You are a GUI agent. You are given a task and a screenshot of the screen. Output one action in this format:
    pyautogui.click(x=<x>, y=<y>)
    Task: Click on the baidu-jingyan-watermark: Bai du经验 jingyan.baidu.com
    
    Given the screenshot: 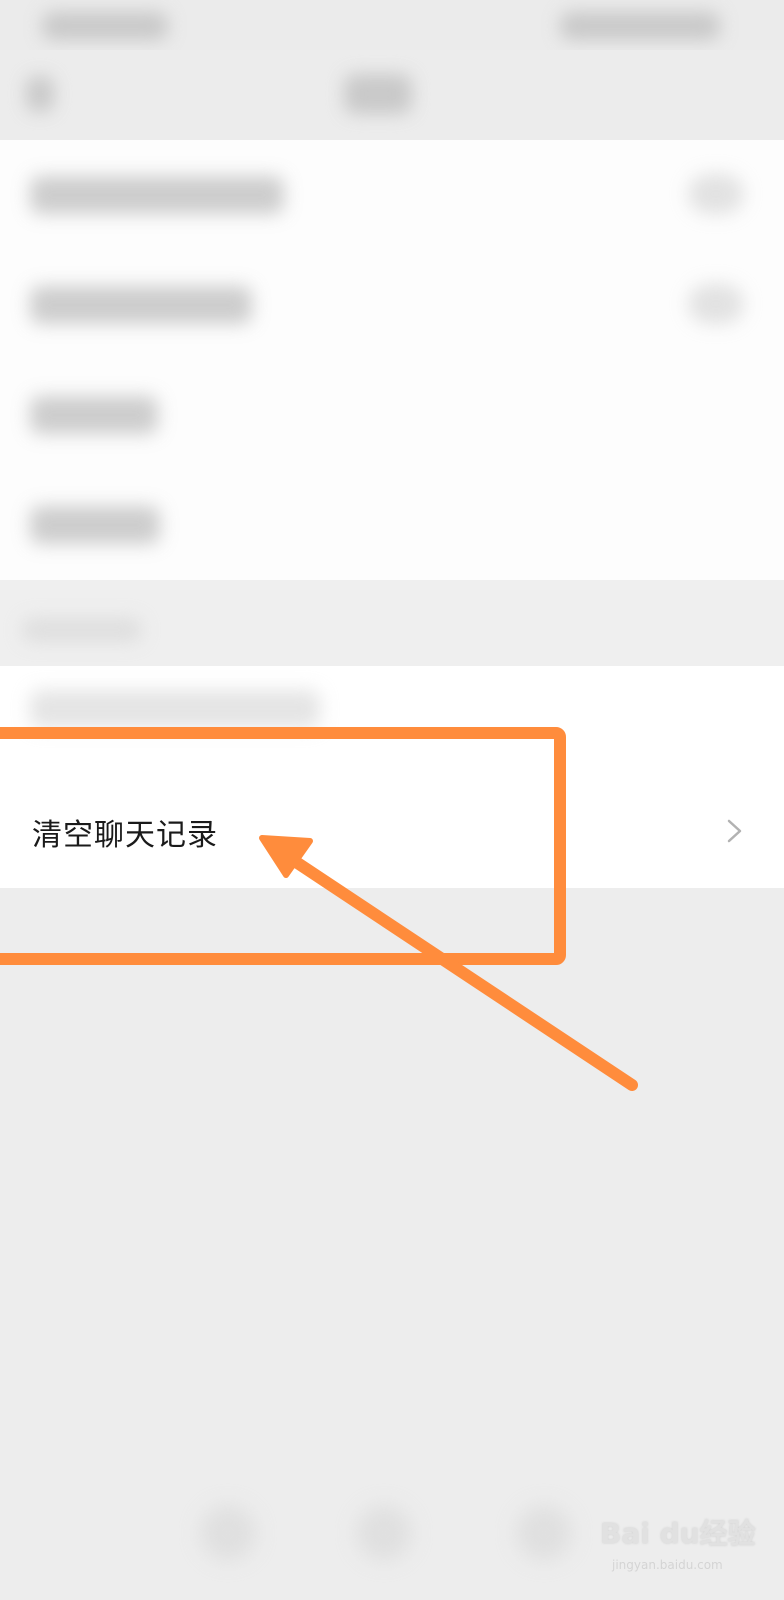 What is the action you would take?
    pyautogui.click(x=685, y=1552)
    